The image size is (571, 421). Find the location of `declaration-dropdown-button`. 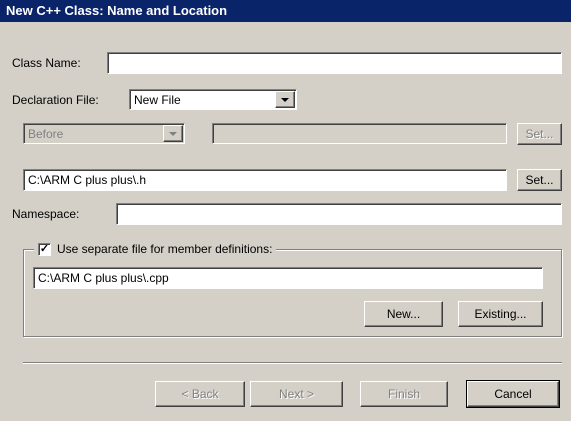

declaration-dropdown-button is located at coordinates (285, 99).